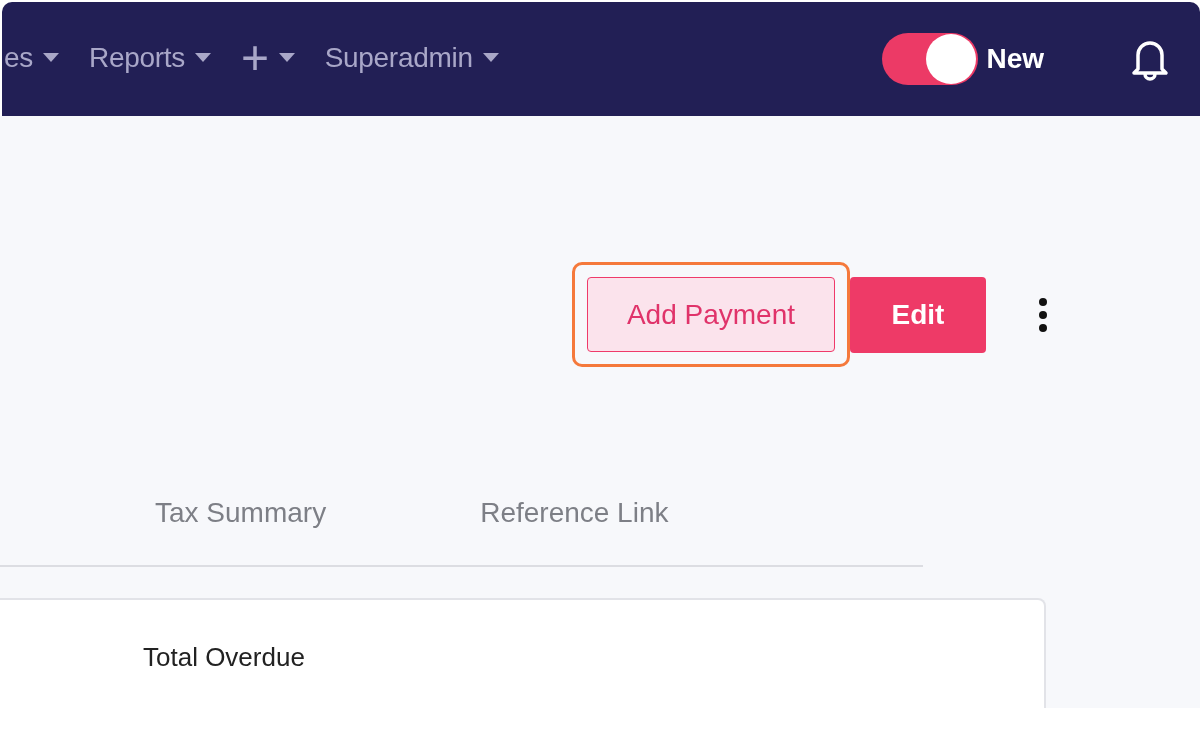 This screenshot has height=756, width=1200. Describe the element at coordinates (267, 58) in the screenshot. I see `add-menu: +` at that location.